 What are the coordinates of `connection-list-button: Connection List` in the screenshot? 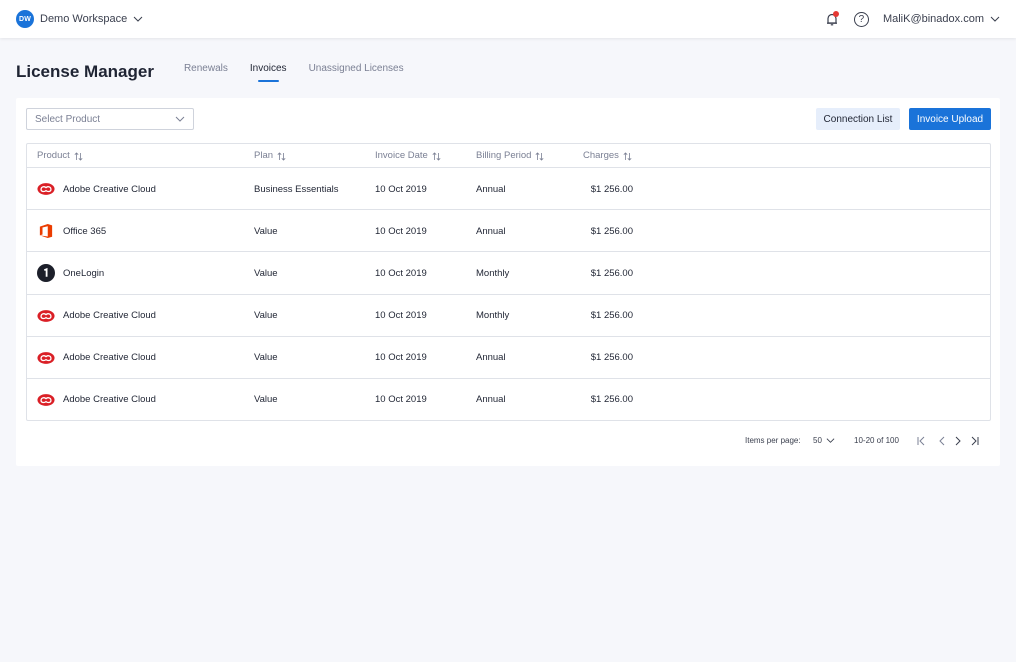 It's located at (858, 119).